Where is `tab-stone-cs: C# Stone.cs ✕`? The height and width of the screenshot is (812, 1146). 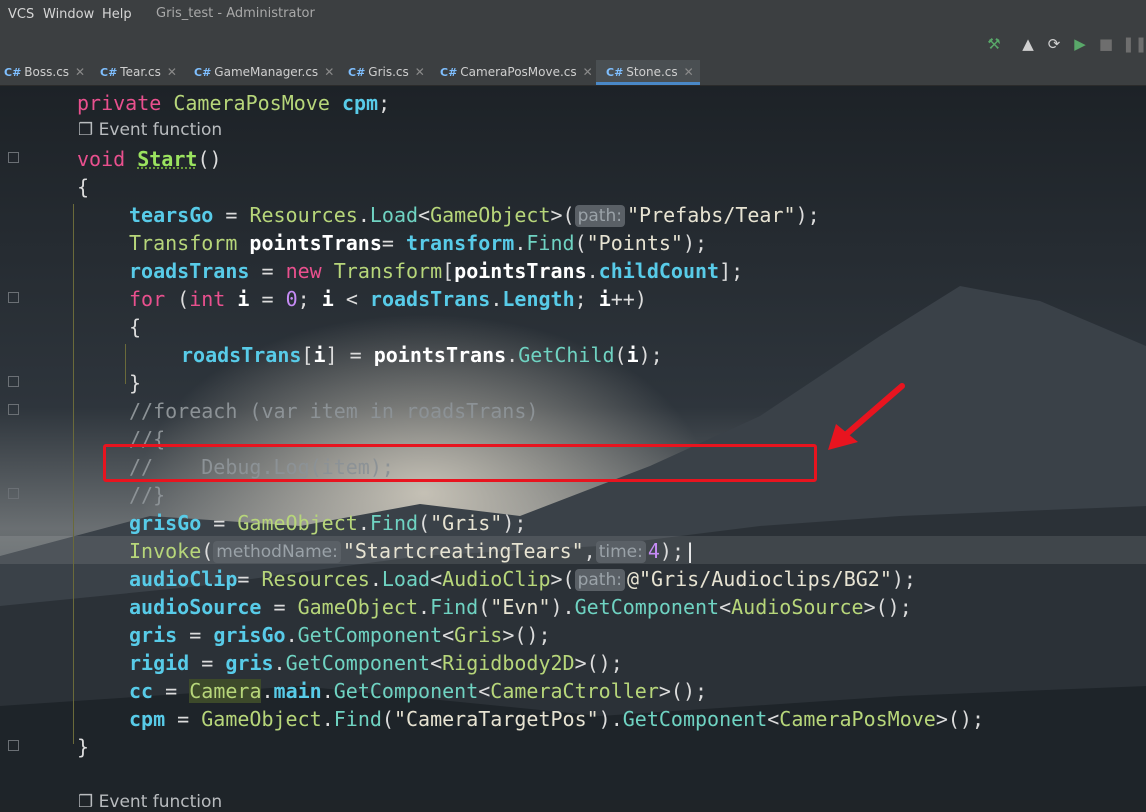
tab-stone-cs: C# Stone.cs ✕ is located at coordinates (648, 72).